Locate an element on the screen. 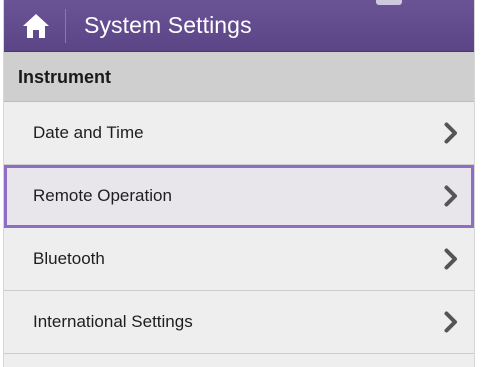  home-button is located at coordinates (36, 26).